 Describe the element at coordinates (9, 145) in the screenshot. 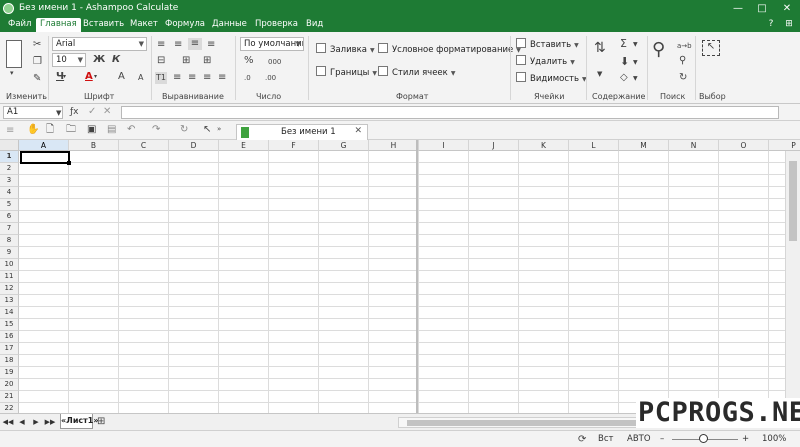

I see `select-all-corner` at that location.